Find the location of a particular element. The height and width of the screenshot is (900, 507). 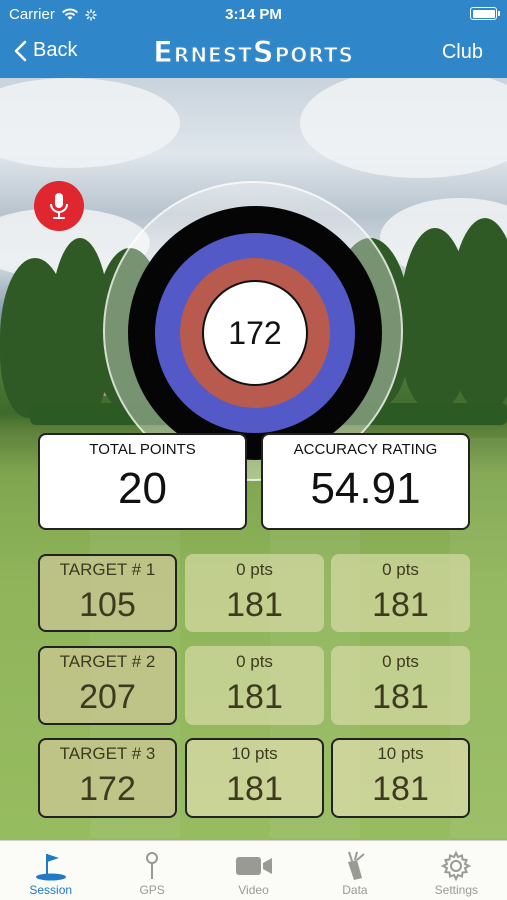

tab-settings: Settings is located at coordinates (456, 870).